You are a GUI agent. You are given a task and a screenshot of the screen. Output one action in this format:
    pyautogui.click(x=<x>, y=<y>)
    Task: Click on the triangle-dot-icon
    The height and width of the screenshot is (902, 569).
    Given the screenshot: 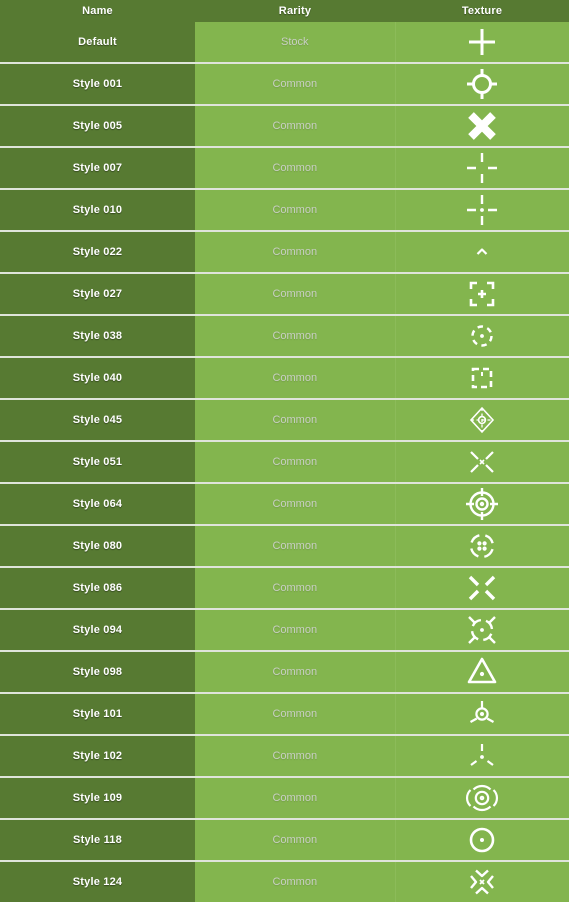 What is the action you would take?
    pyautogui.click(x=482, y=672)
    